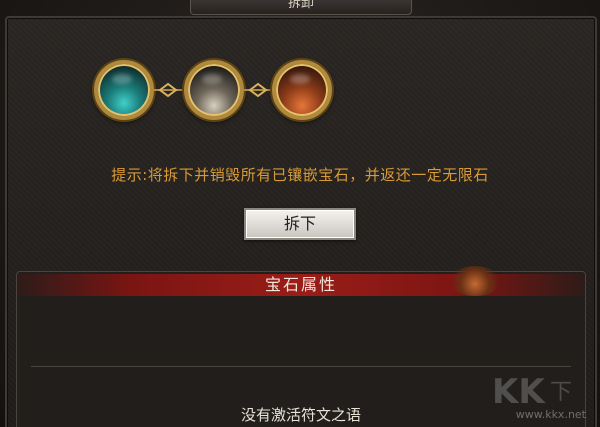 Image resolution: width=600 pixels, height=427 pixels. I want to click on window-title-tab: 拆卸, so click(301, 7).